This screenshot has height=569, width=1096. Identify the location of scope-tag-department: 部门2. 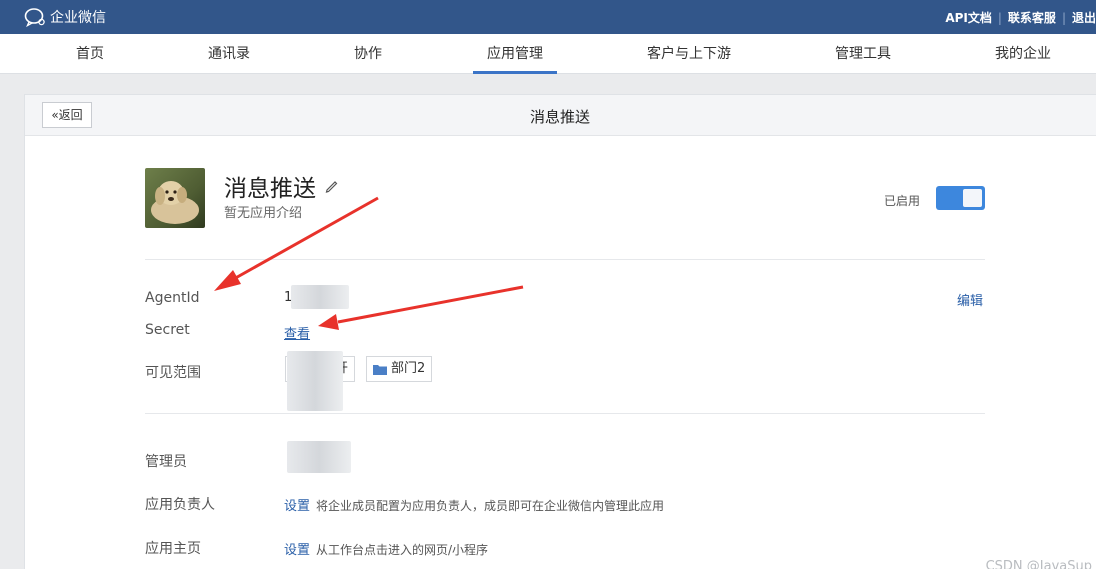
(399, 369).